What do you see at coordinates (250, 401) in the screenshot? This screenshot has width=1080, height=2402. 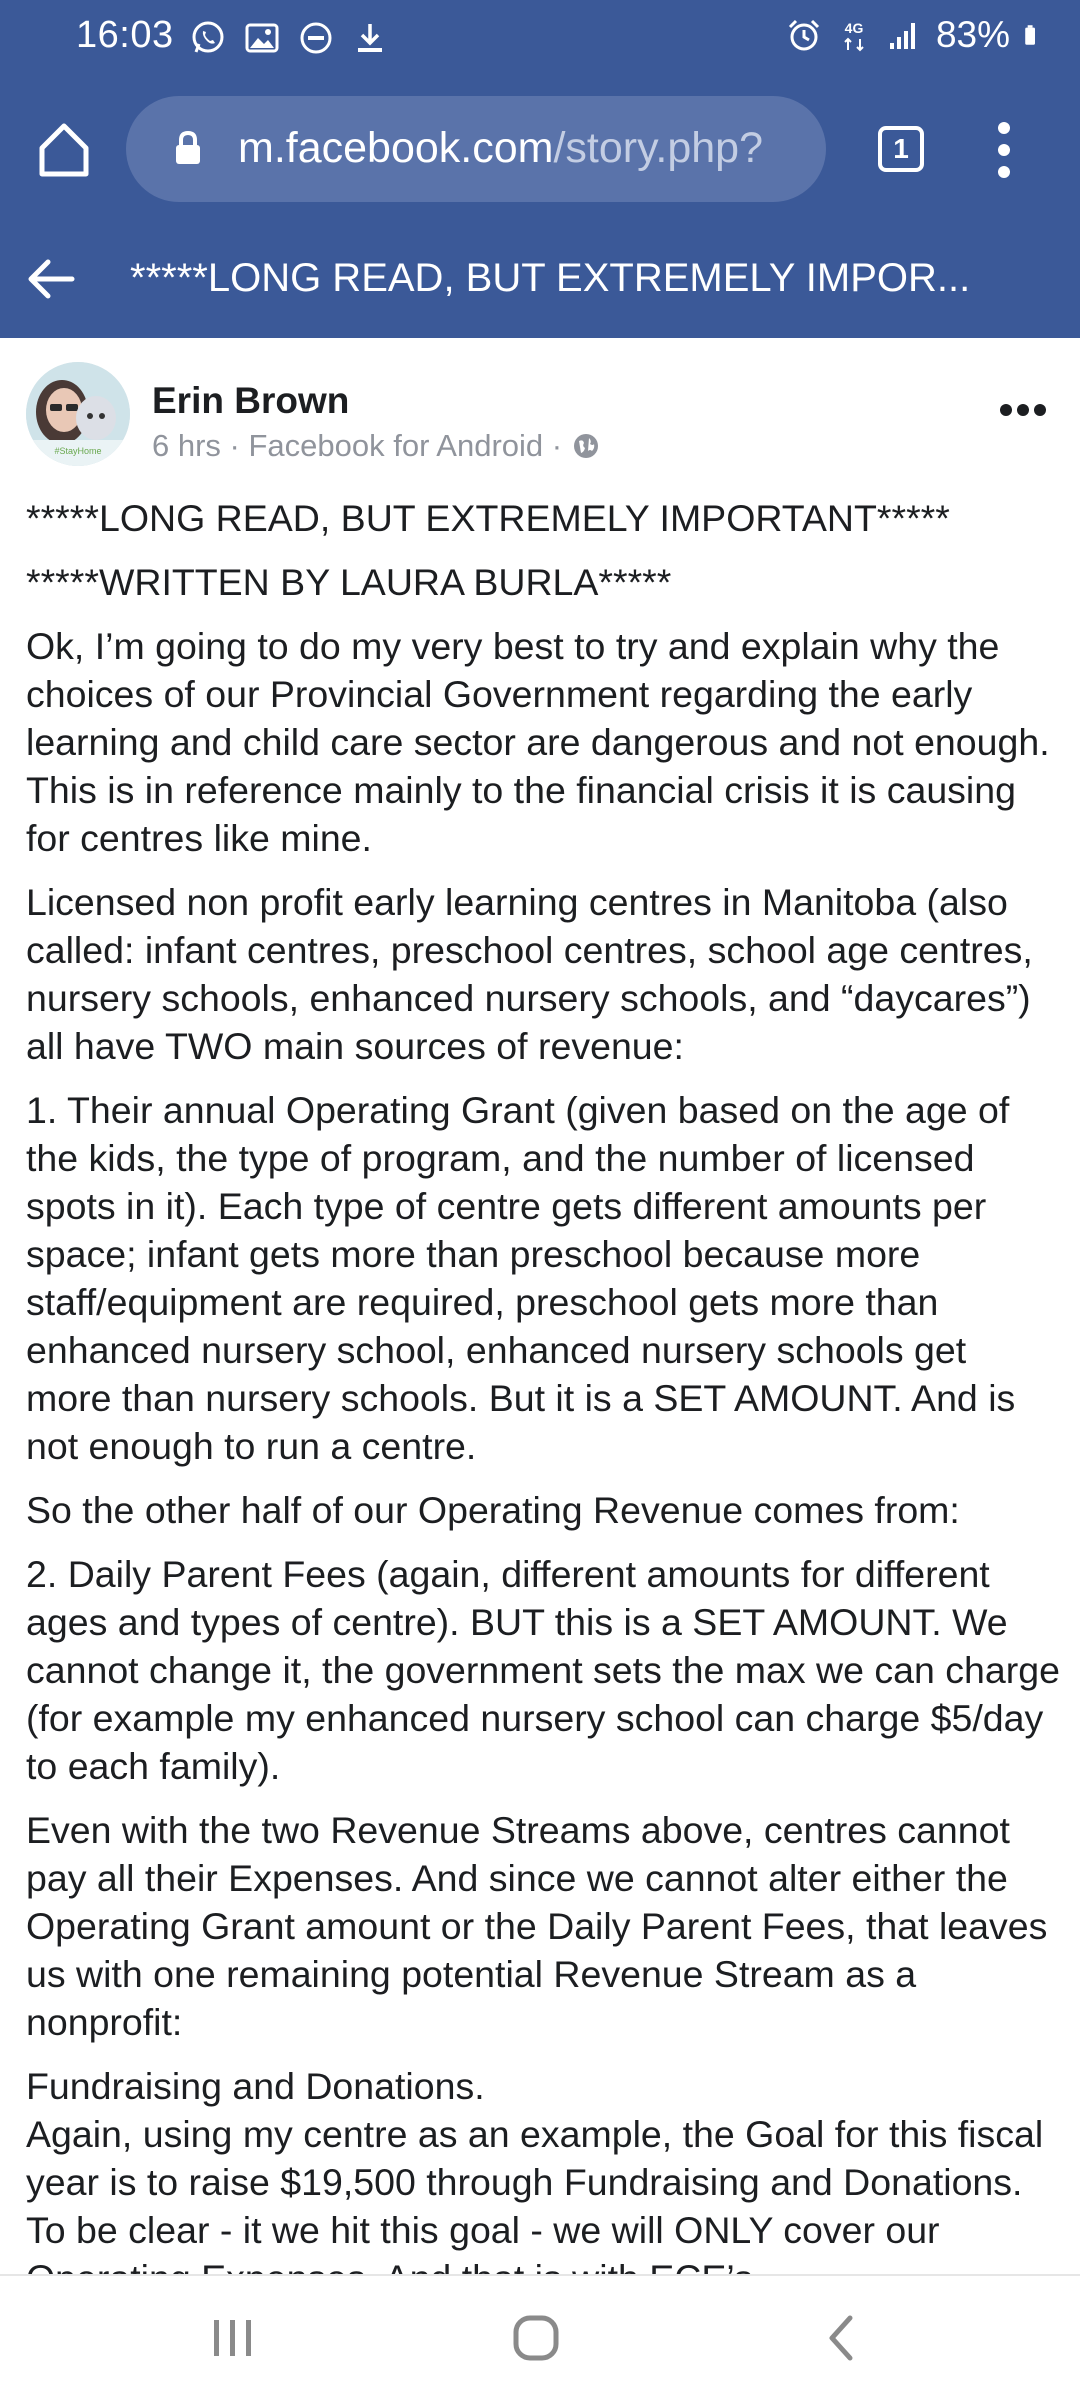 I see `author-name: Erin Brown` at bounding box center [250, 401].